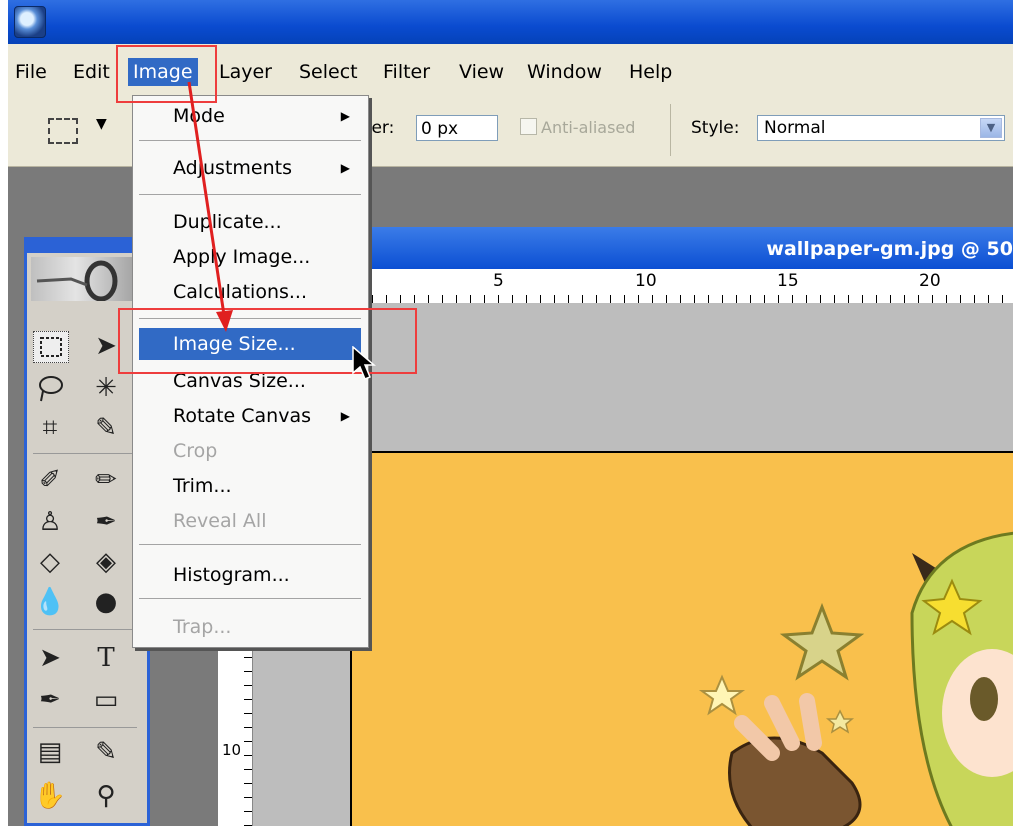 The width and height of the screenshot is (1013, 826). I want to click on mouse-cursor-icon, so click(364, 363).